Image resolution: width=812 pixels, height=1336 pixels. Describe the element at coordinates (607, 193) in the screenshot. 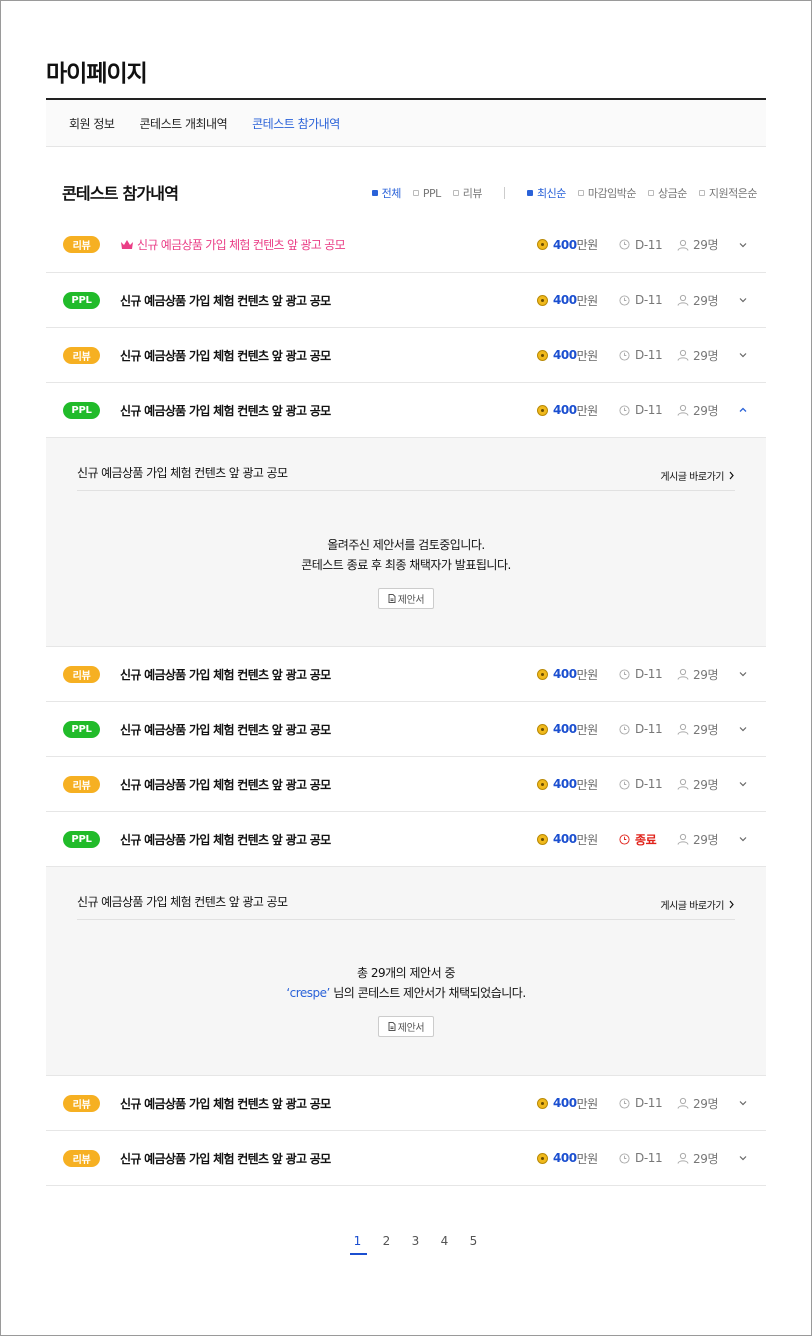

I see `sort-deadline: 마감임박순` at that location.